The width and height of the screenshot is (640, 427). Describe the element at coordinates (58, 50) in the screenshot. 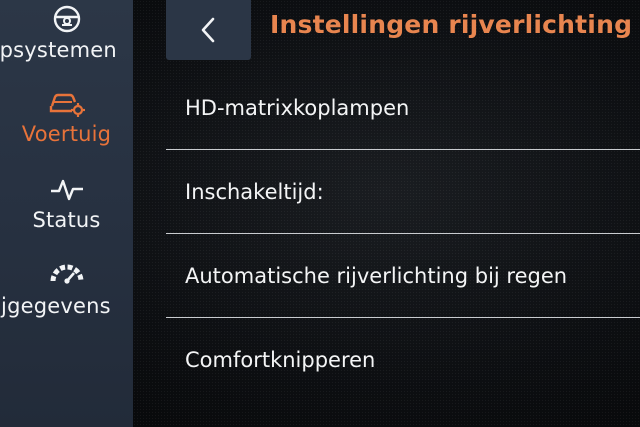

I see `sidebar-item-label: ulpsystemen` at that location.